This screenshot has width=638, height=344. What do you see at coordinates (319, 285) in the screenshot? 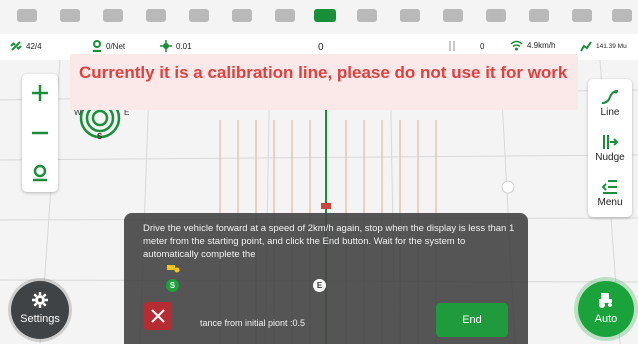
I see `end-point-marker: E` at bounding box center [319, 285].